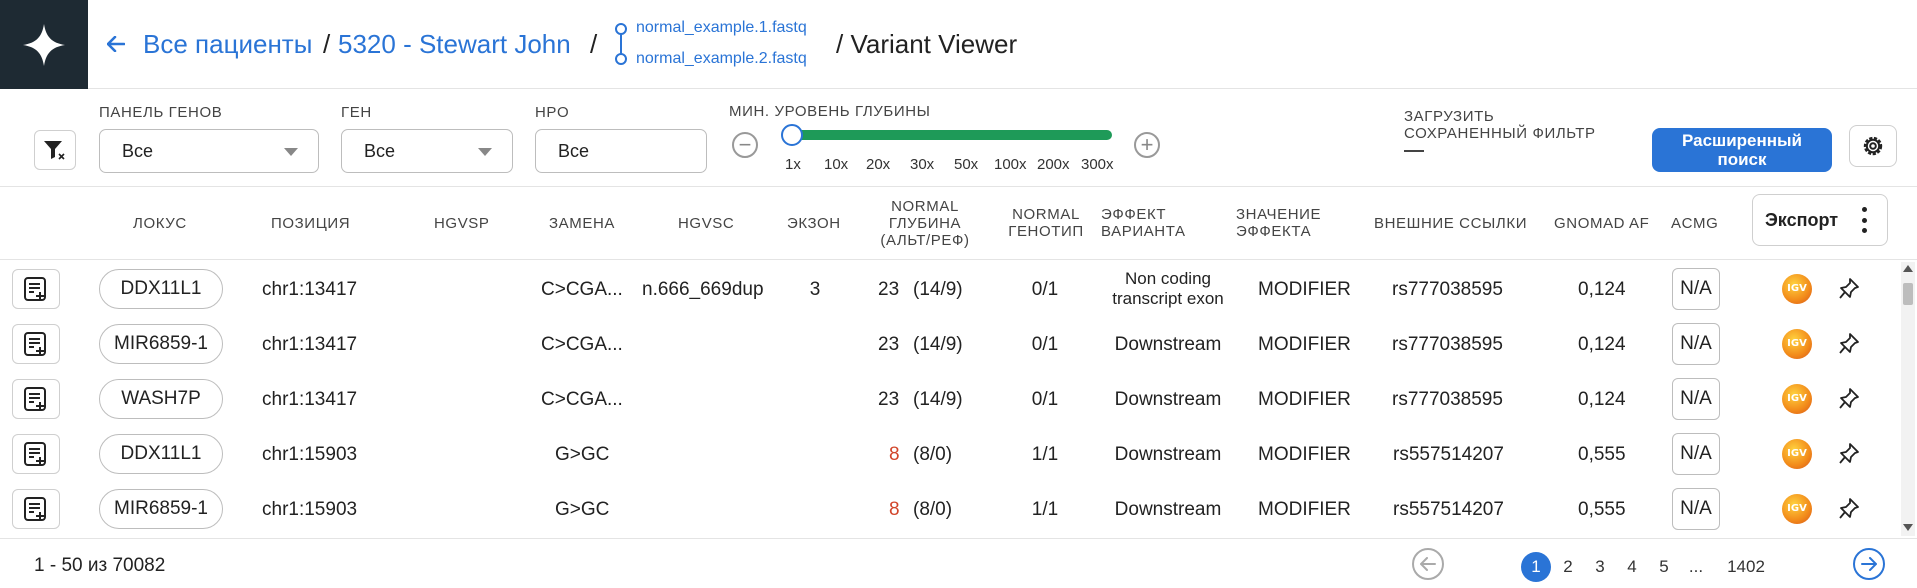 This screenshot has height=588, width=1917. I want to click on app-logo, so click(44, 44).